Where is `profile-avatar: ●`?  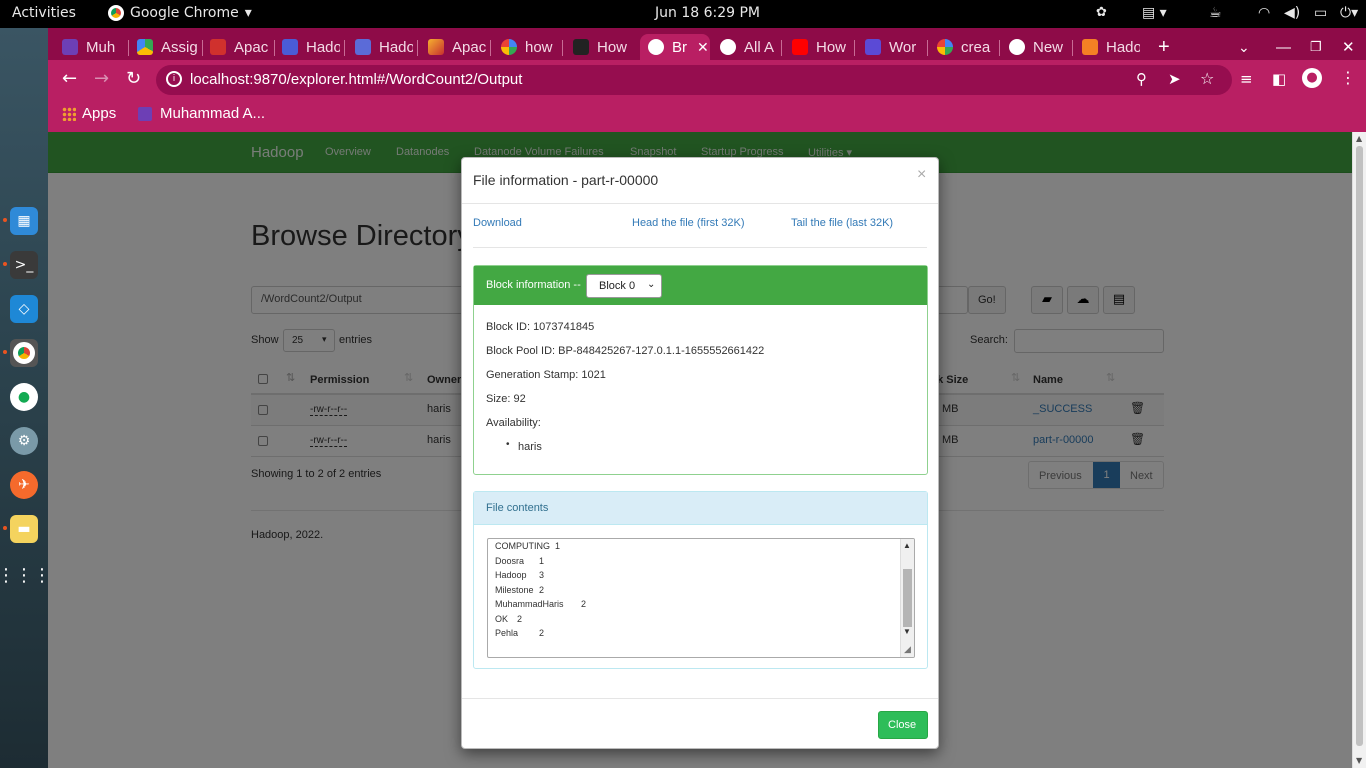 profile-avatar: ● is located at coordinates (1312, 78).